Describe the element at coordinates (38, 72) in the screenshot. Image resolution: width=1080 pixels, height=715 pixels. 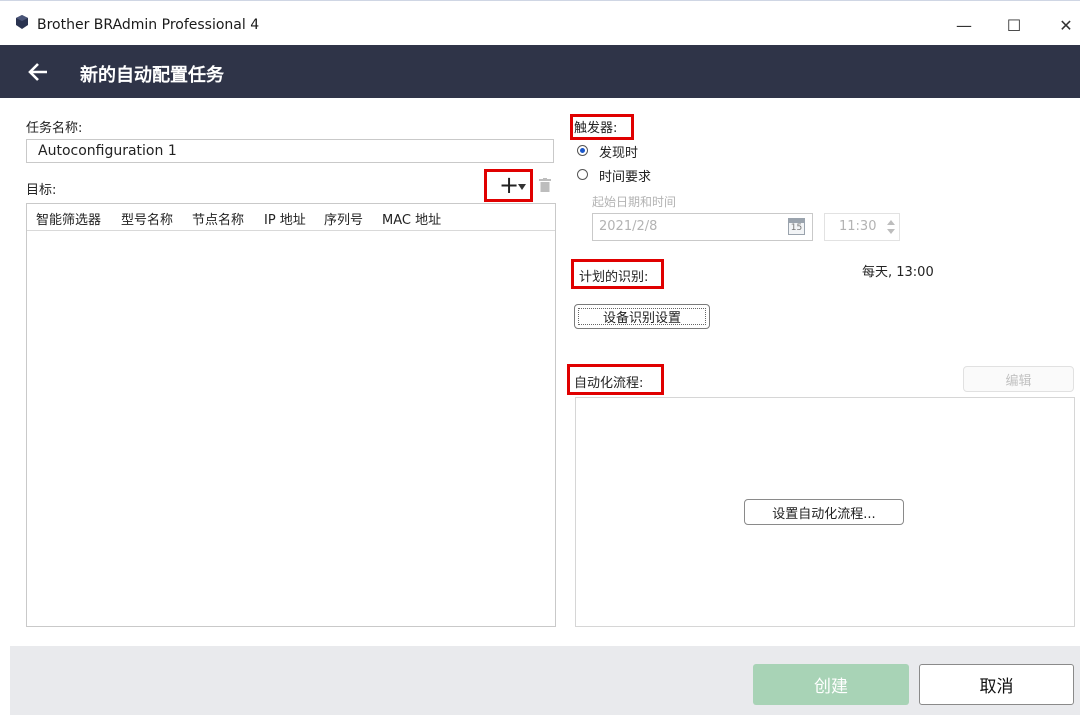
I see `back-arrow-icon` at that location.